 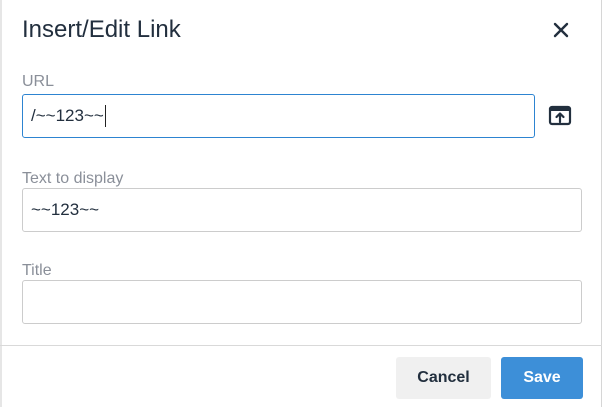 I want to click on url-label: URL, so click(x=38, y=81).